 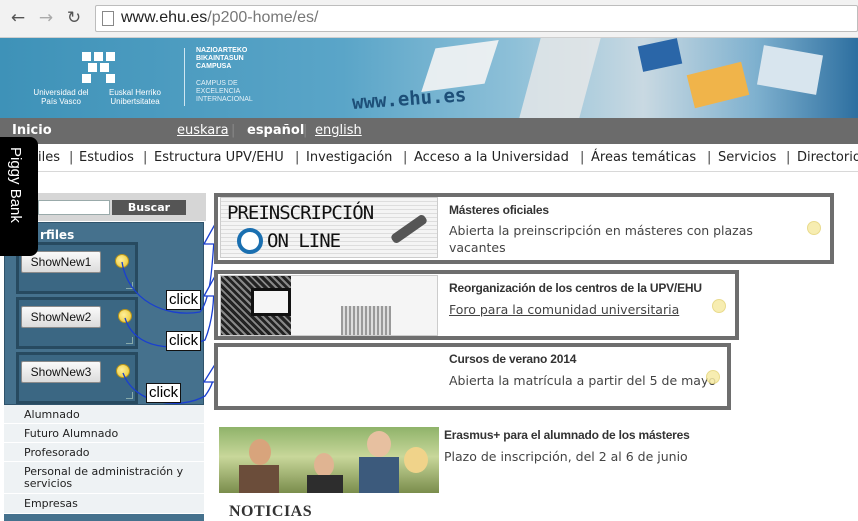 What do you see at coordinates (564, 309) in the screenshot?
I see `feature-link-foro: Foro para la comunidad universitaria` at bounding box center [564, 309].